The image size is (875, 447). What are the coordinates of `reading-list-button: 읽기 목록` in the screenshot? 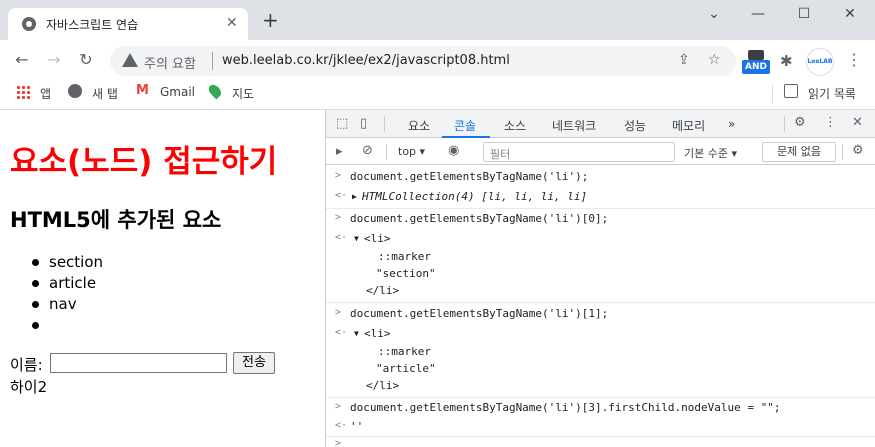 It's located at (832, 93).